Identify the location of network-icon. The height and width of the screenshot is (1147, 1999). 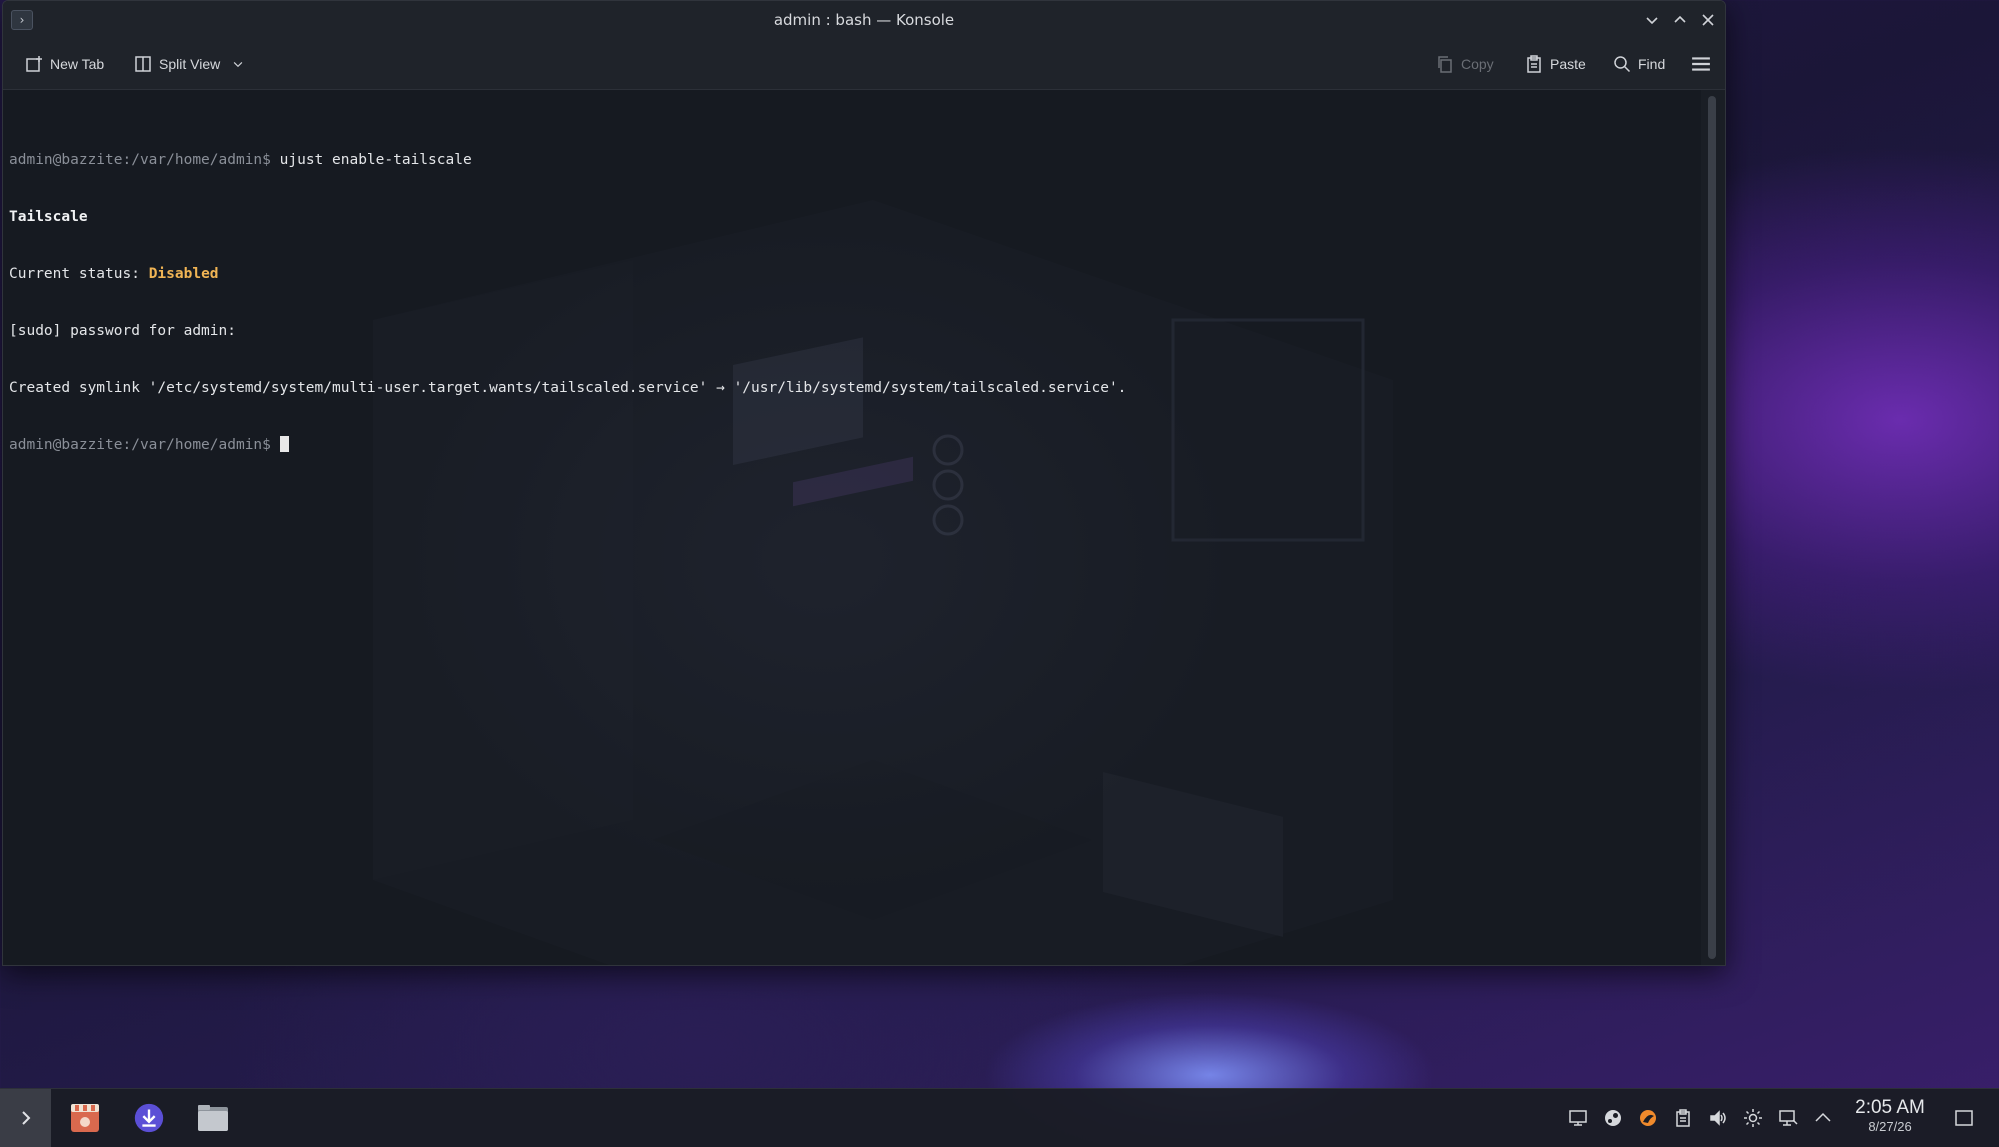
(1788, 1118).